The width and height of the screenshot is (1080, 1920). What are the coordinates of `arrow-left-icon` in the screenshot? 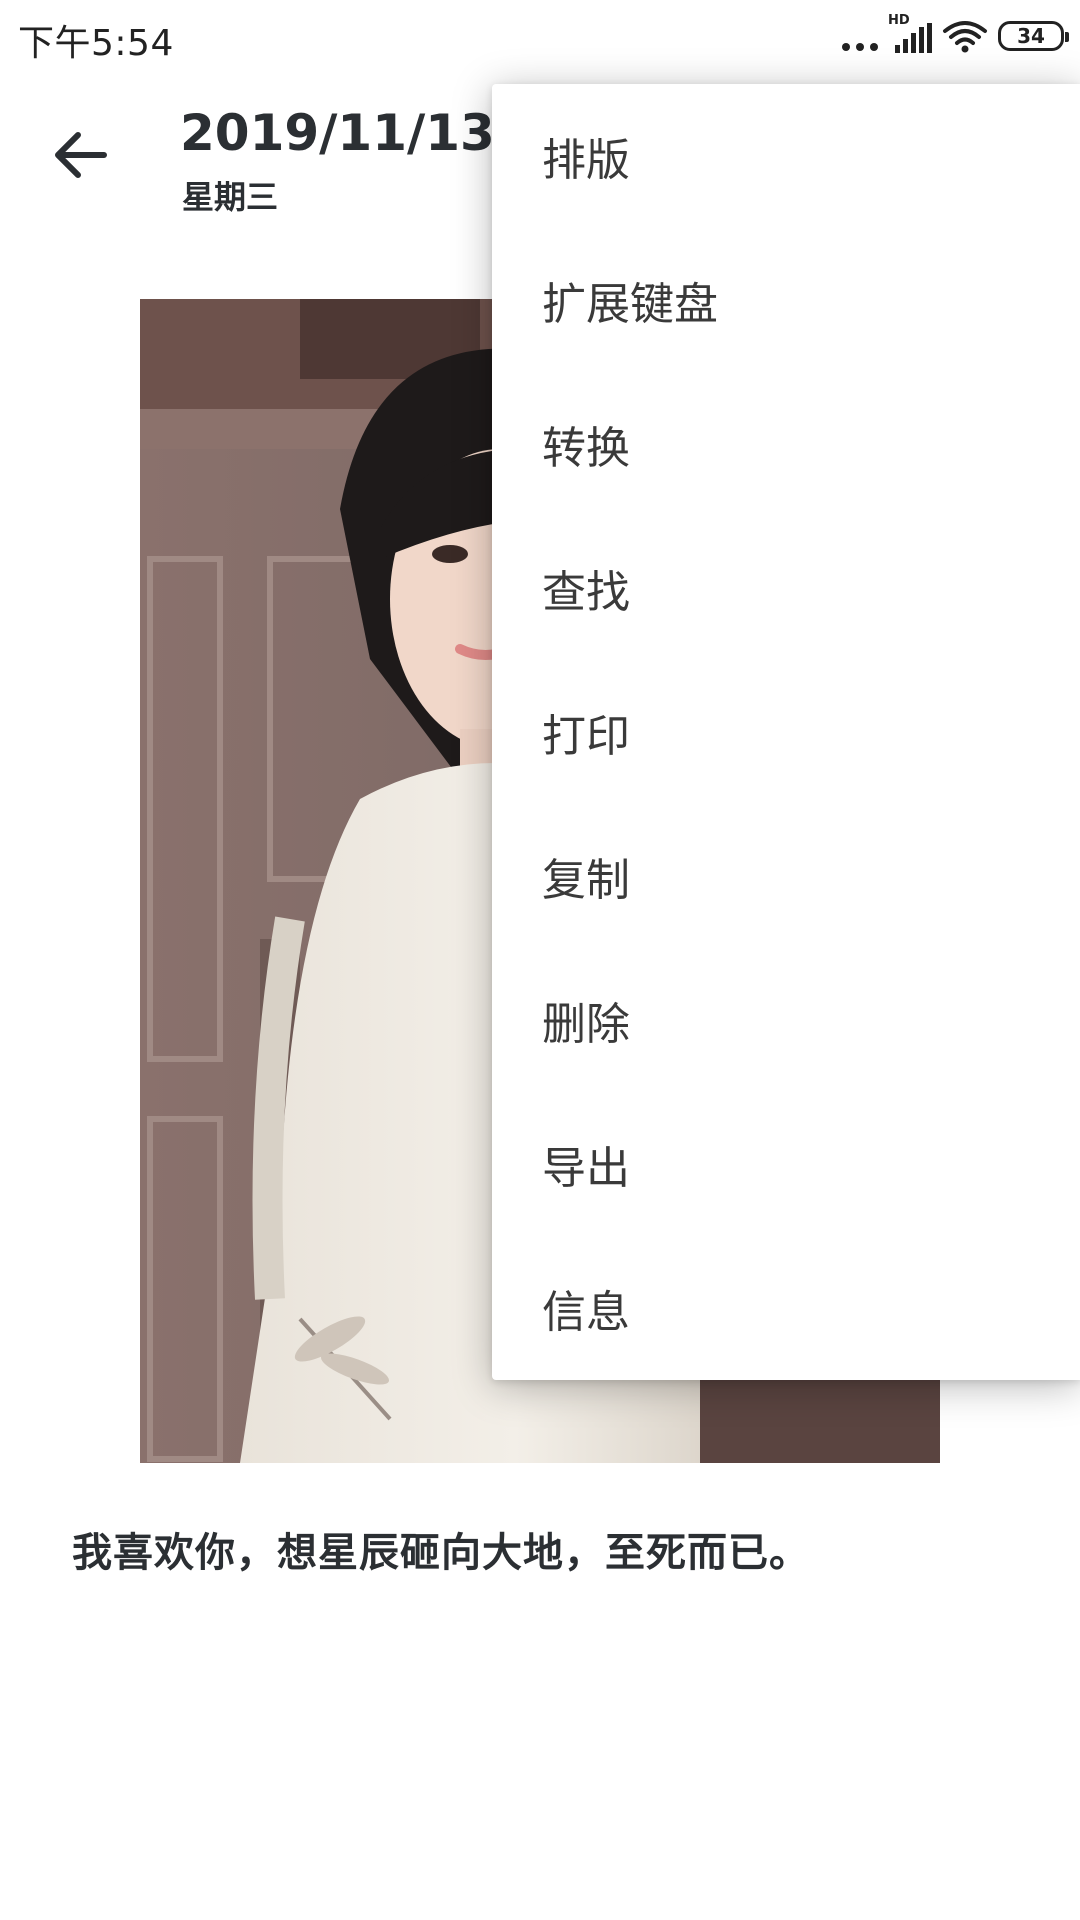 It's located at (81, 155).